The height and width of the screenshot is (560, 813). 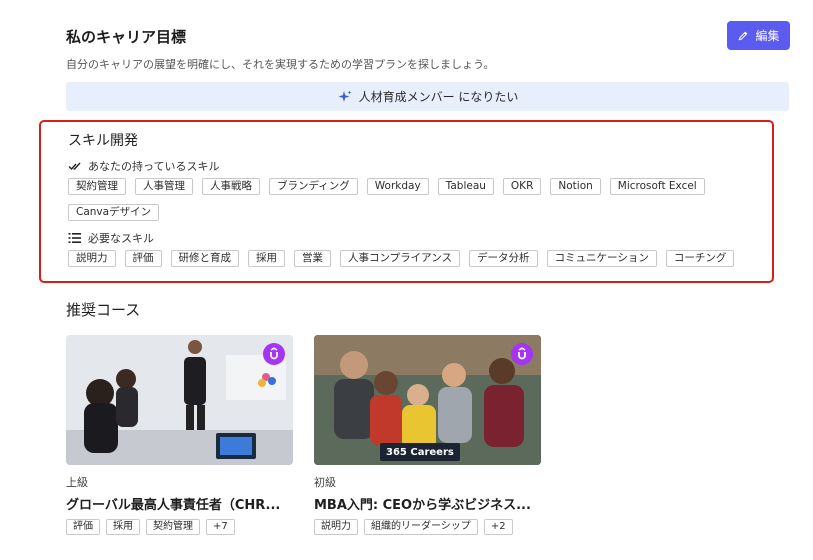 I want to click on owned-skills-heading: あなたの持っているスキル, so click(x=143, y=166).